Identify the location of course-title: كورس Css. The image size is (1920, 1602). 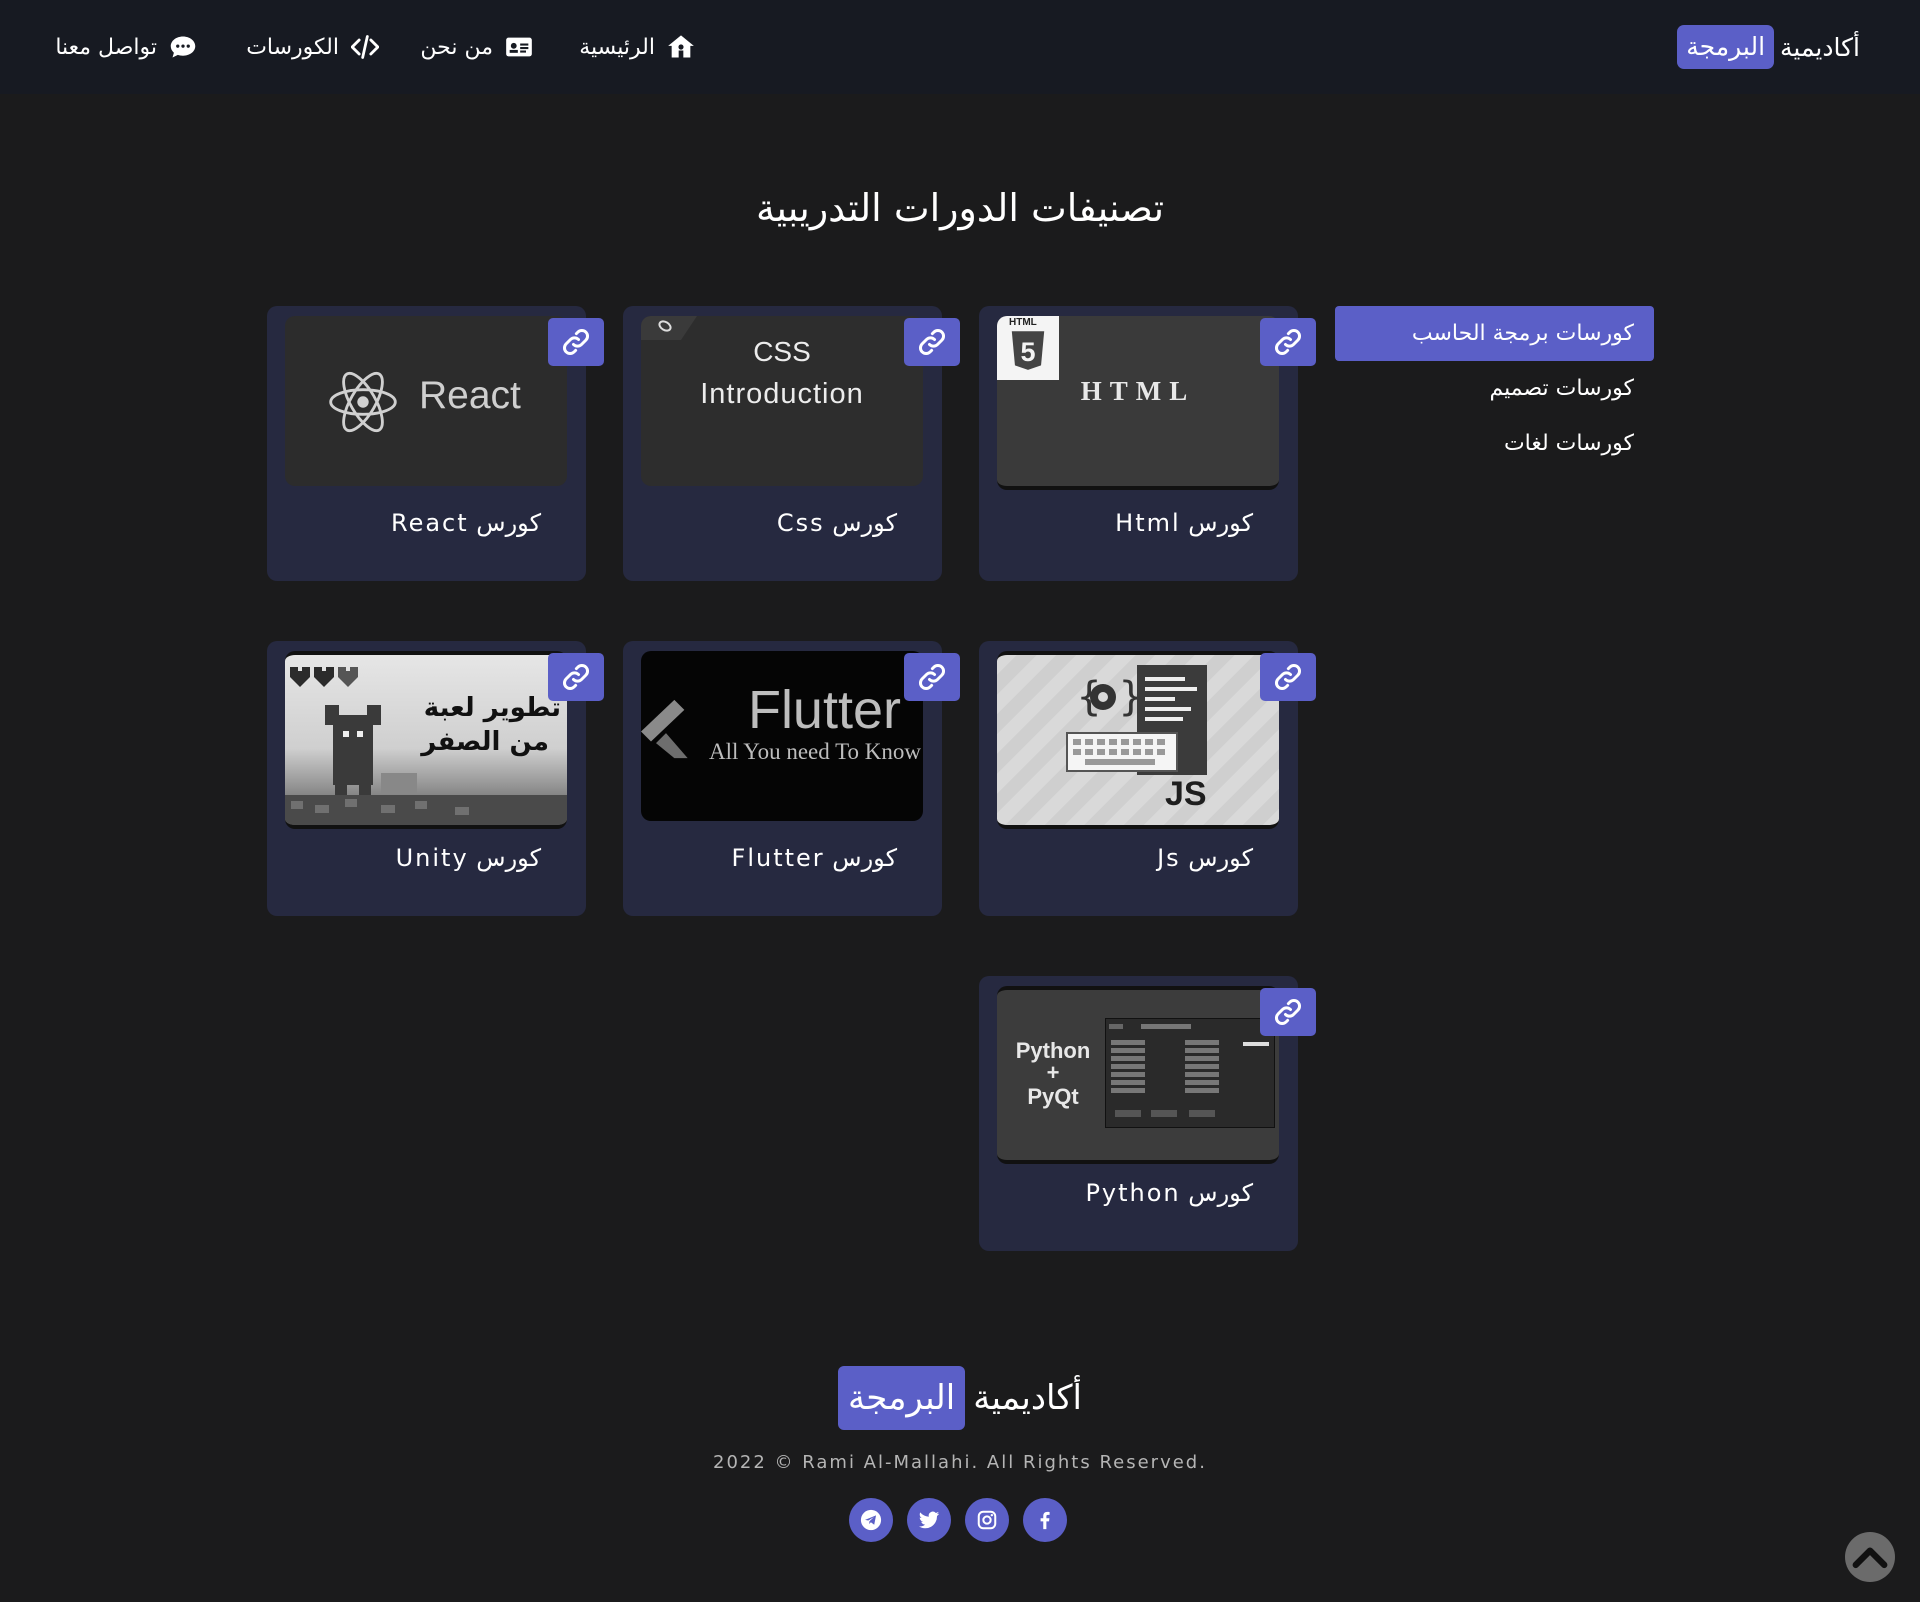
(836, 523).